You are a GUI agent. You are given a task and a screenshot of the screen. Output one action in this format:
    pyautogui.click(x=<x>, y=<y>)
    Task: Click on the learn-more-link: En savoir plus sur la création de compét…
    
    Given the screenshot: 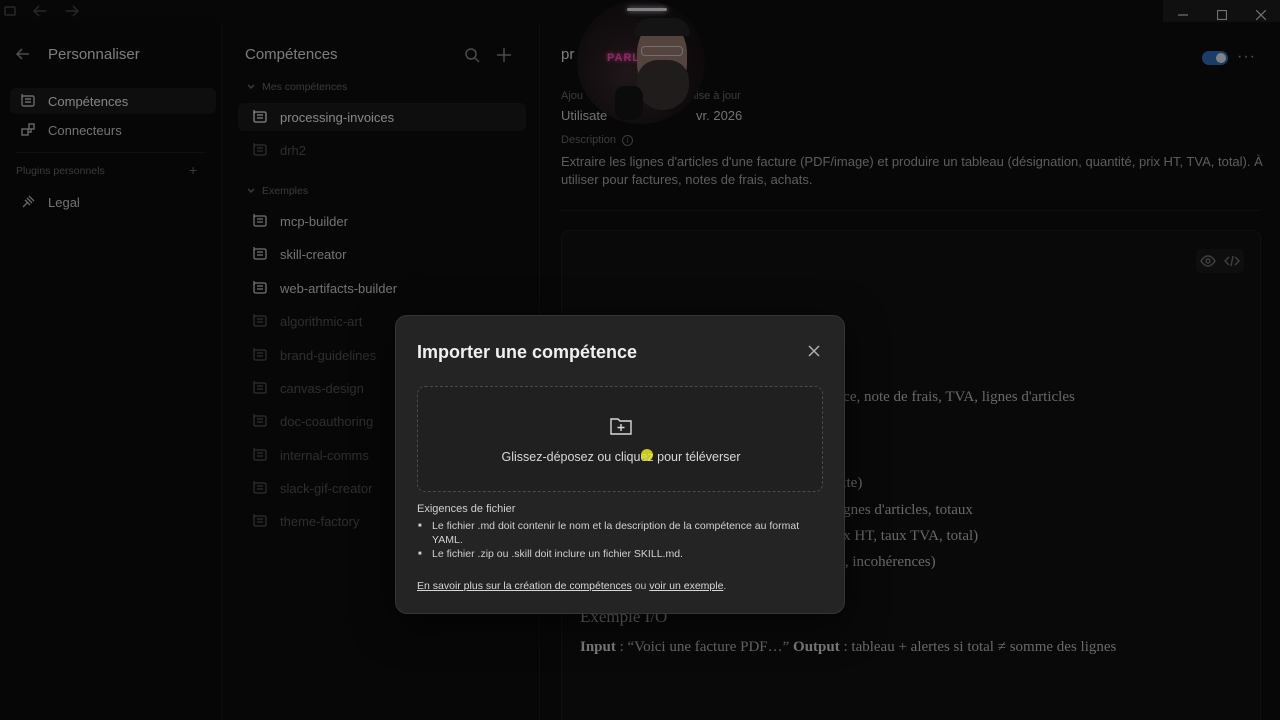 What is the action you would take?
    pyautogui.click(x=524, y=586)
    